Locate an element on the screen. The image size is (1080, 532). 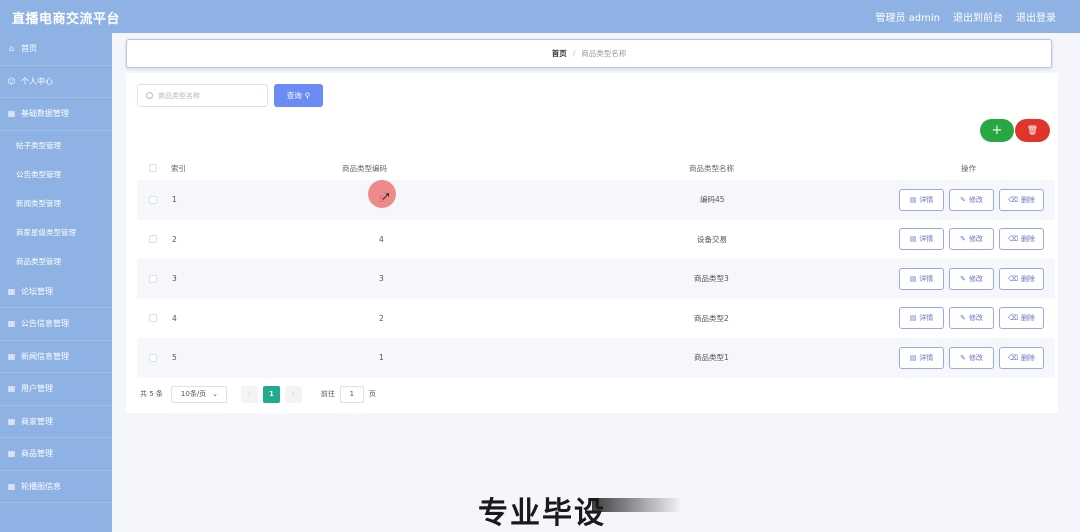
sidebar-item-label: 论坛管理 is located at coordinates (37, 291).